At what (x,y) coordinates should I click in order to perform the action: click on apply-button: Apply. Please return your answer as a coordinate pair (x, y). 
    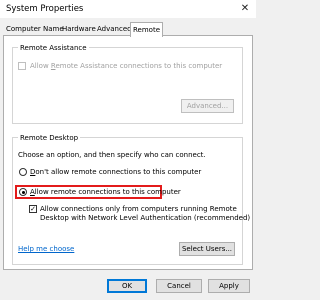
    Looking at the image, I should click on (229, 286).